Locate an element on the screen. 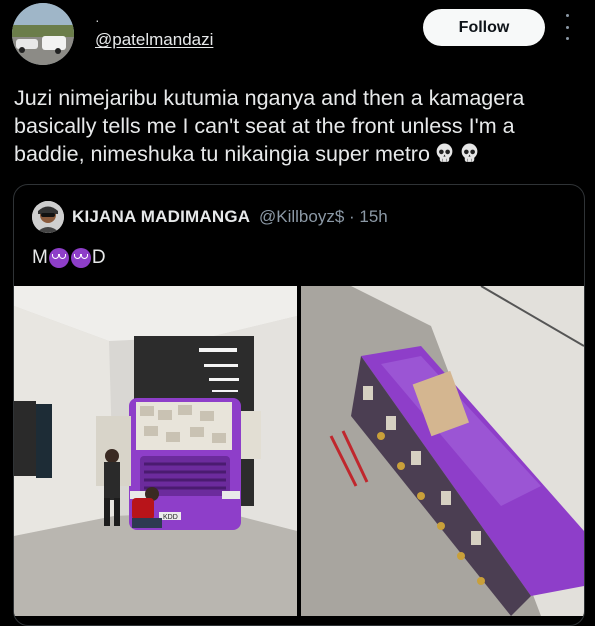 The height and width of the screenshot is (626, 595). more-options-icon is located at coordinates (567, 27).